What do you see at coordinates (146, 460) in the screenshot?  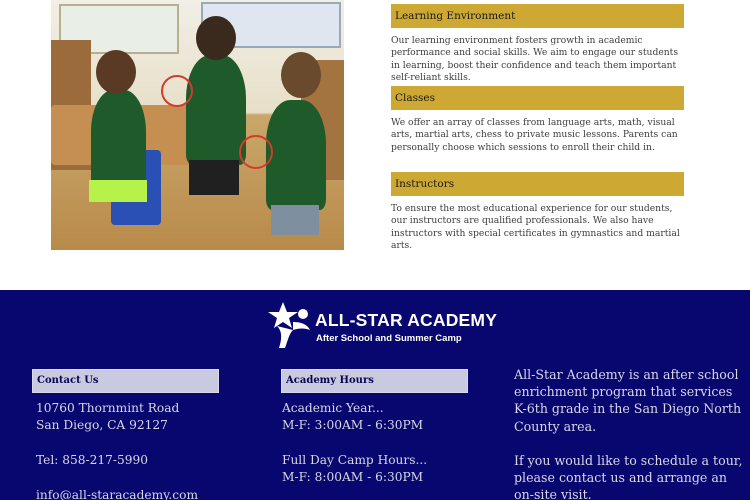 I see `phone-number: Tel: 858-217-5990` at bounding box center [146, 460].